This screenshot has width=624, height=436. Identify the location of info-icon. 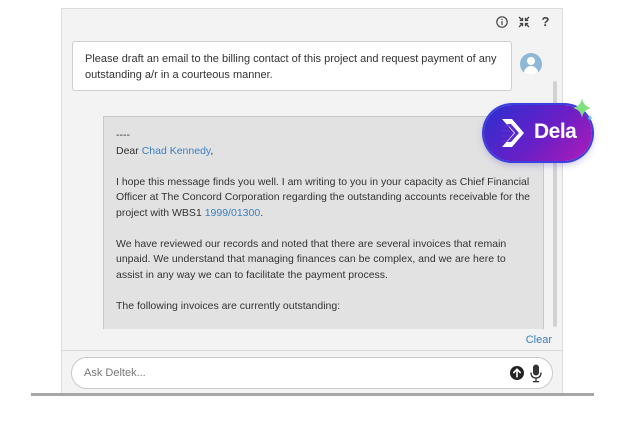
(501, 21).